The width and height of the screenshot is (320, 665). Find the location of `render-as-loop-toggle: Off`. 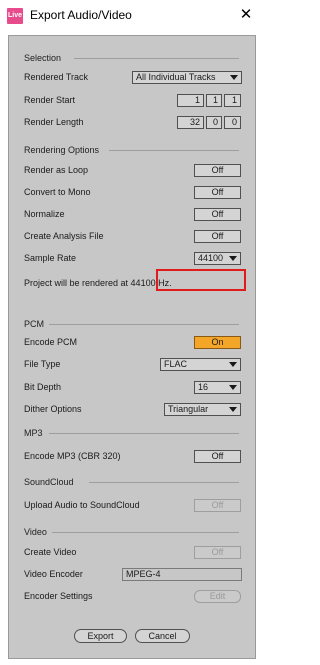

render-as-loop-toggle: Off is located at coordinates (217, 170).